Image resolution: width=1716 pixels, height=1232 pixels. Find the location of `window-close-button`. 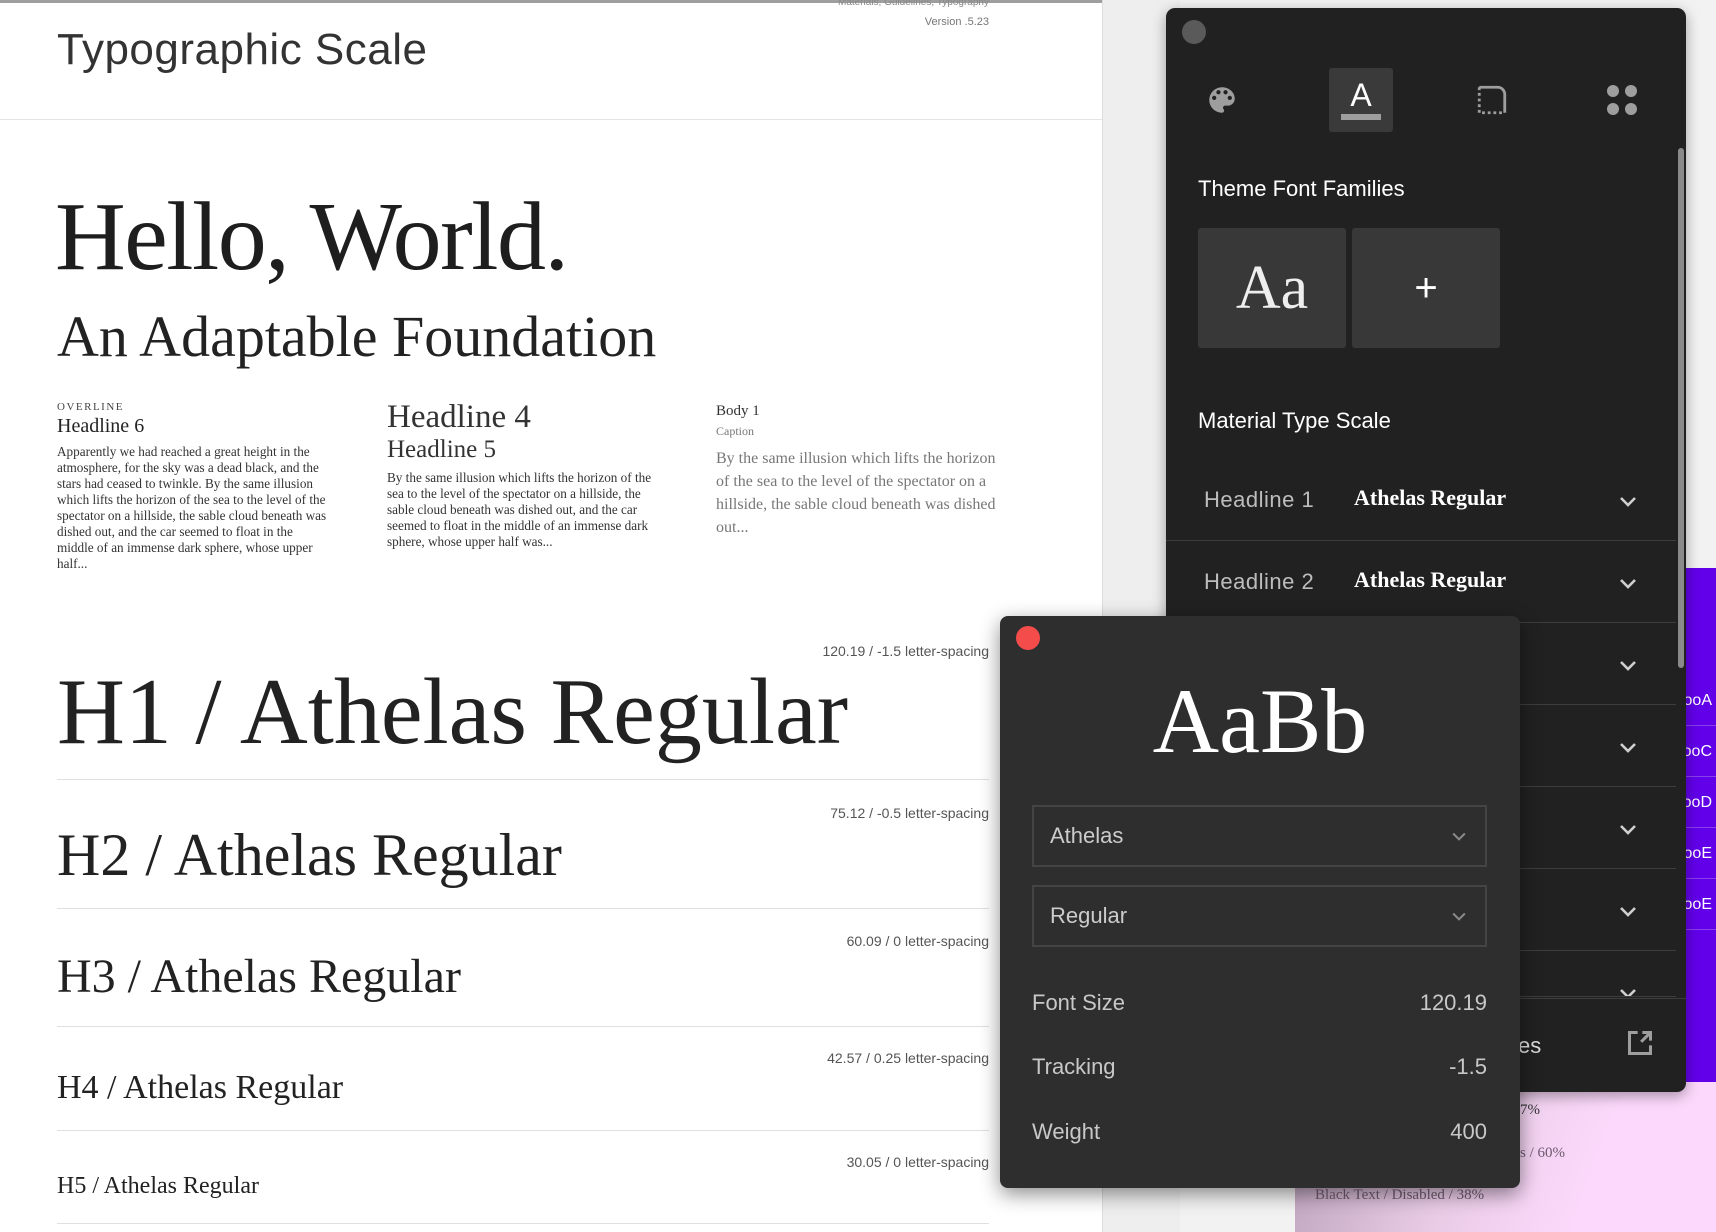

window-close-button is located at coordinates (1194, 32).